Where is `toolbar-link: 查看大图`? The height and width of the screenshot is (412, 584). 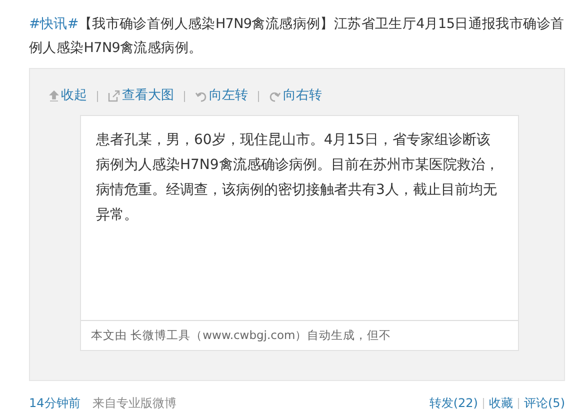
toolbar-link: 查看大图 is located at coordinates (141, 96).